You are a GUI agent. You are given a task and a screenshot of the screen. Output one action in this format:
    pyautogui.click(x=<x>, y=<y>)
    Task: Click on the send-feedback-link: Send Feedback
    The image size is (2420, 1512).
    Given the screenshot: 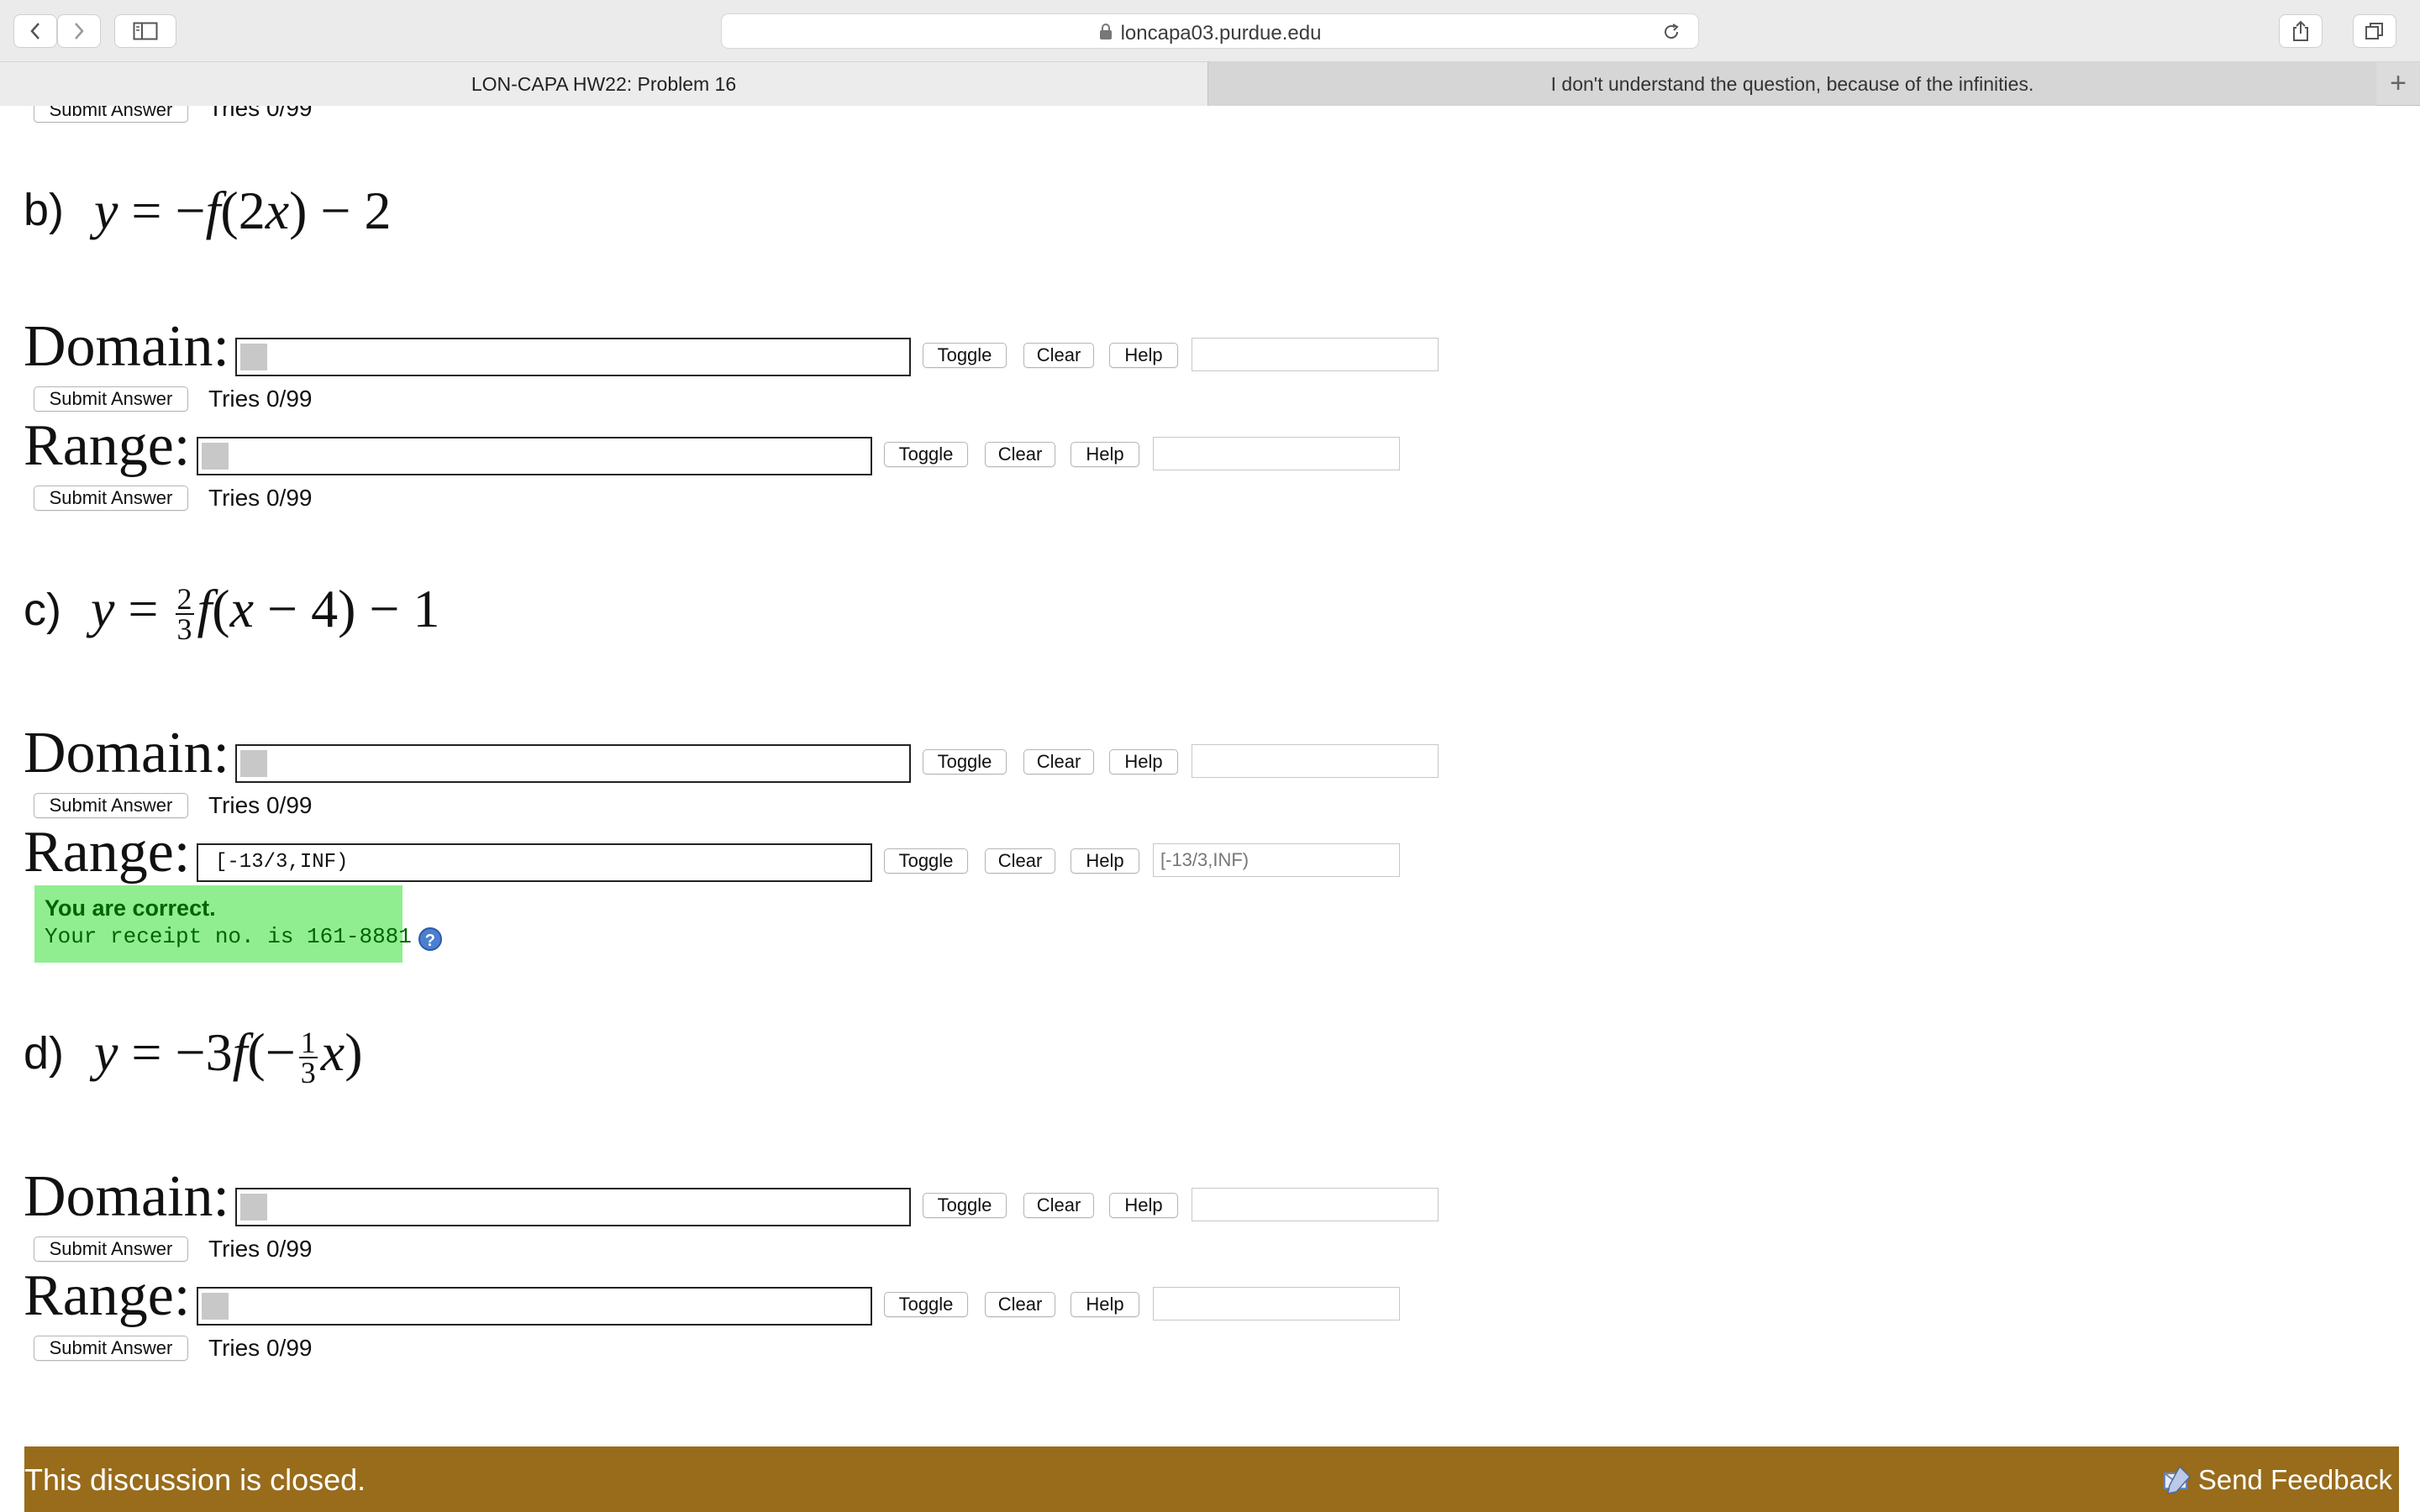 What is the action you would take?
    pyautogui.click(x=2276, y=1480)
    